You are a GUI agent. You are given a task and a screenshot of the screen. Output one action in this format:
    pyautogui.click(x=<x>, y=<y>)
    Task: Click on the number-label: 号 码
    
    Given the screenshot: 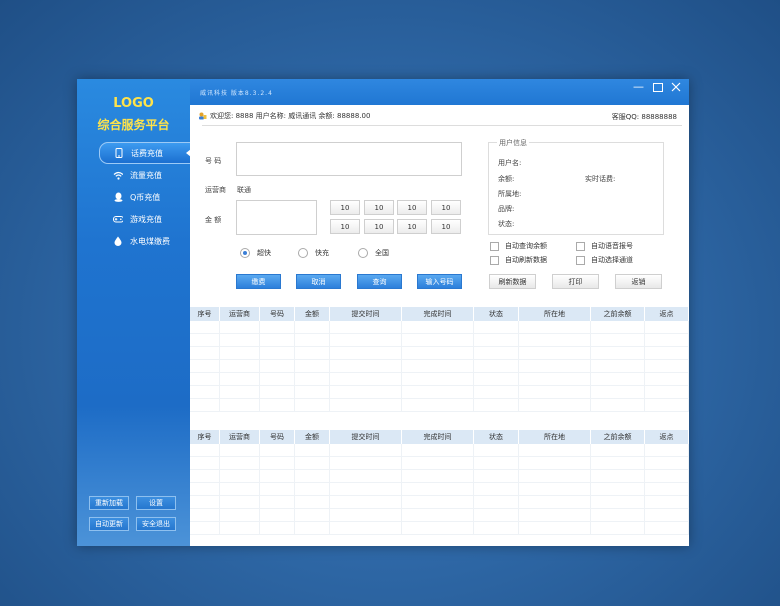 What is the action you would take?
    pyautogui.click(x=213, y=161)
    